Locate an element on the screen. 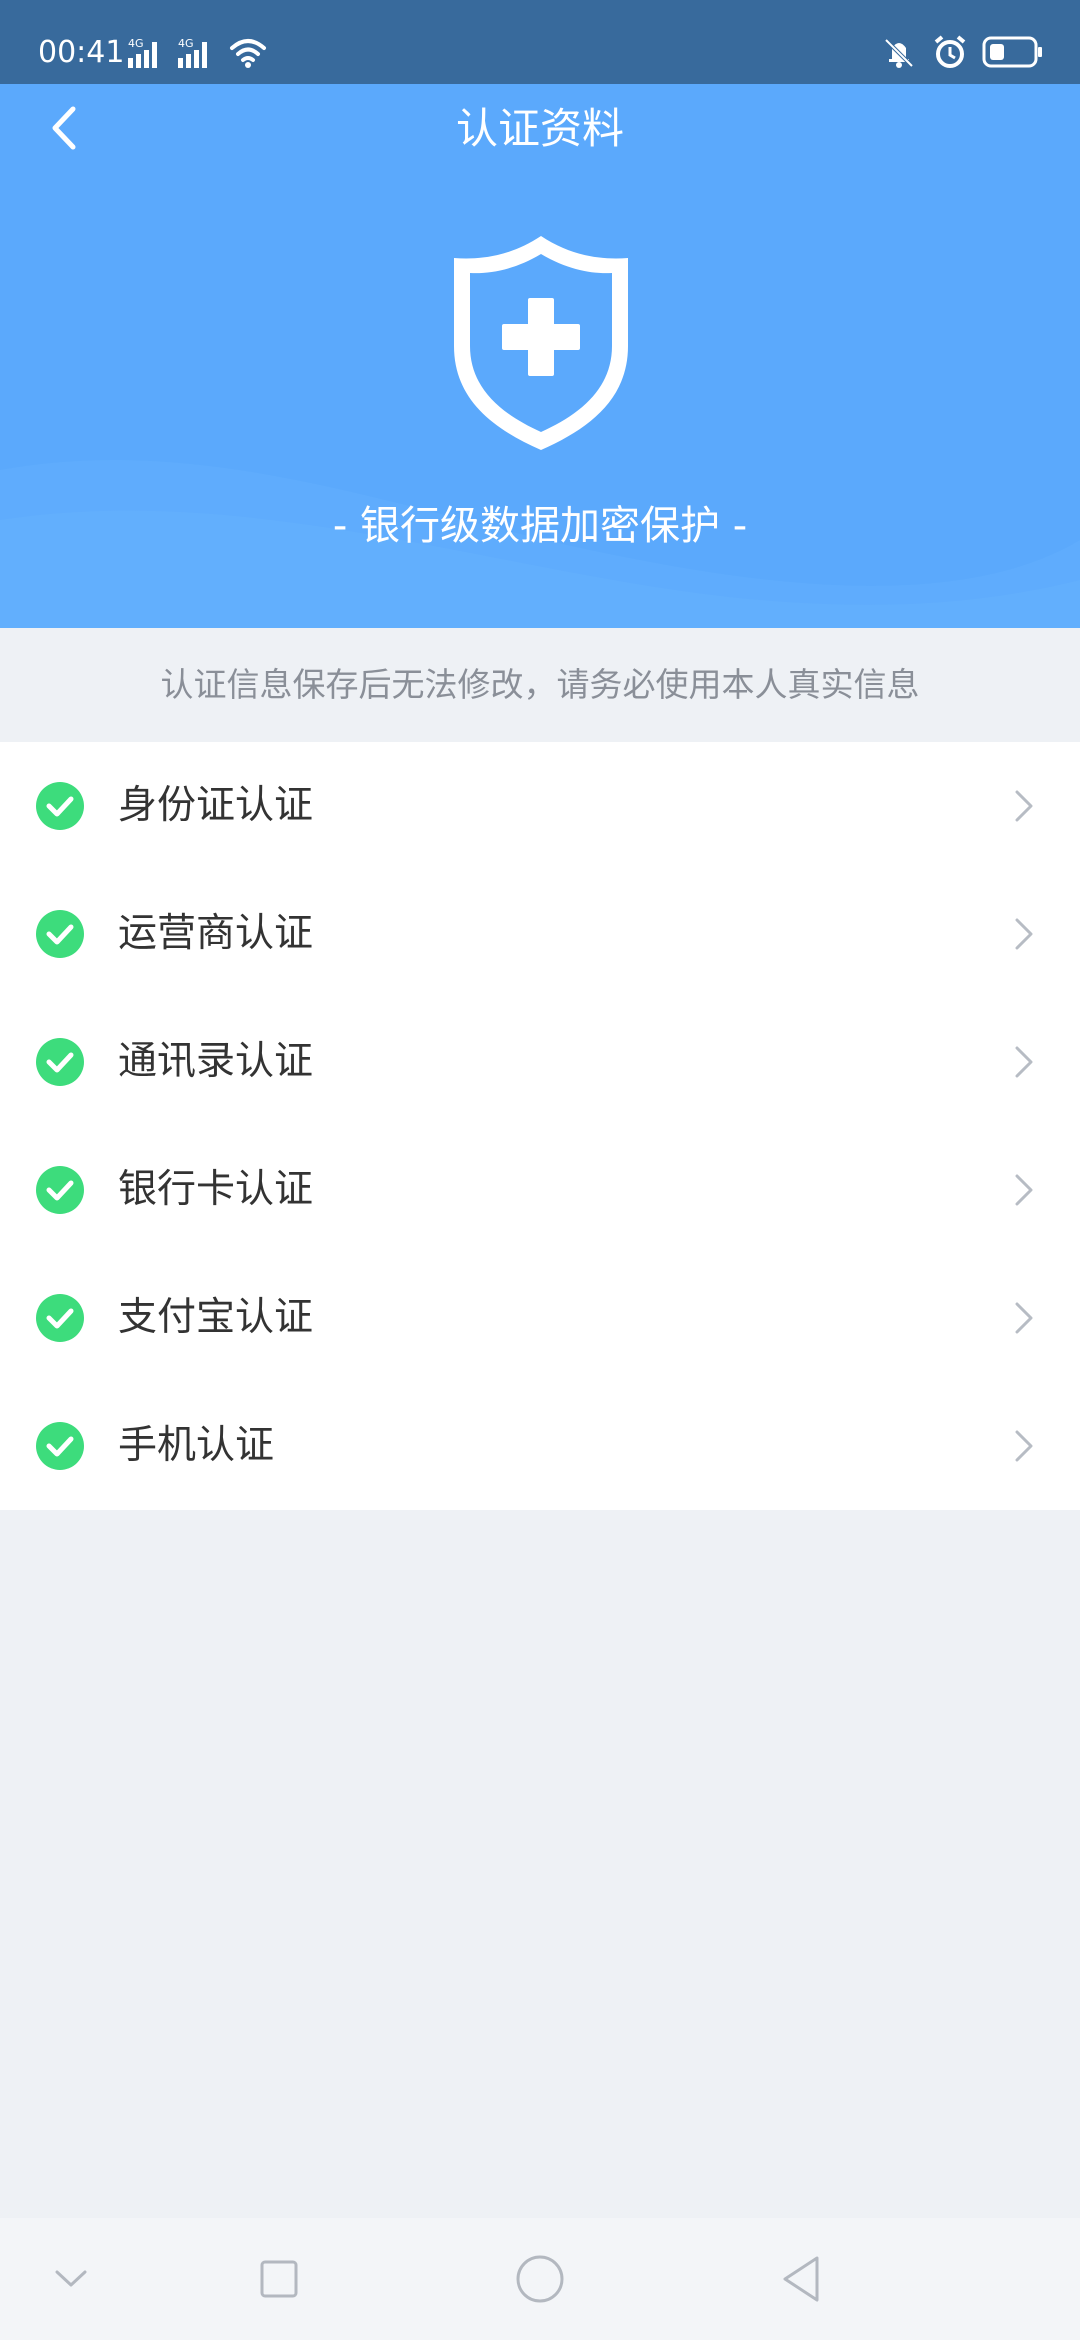 This screenshot has width=1080, height=2340. status-bar: 00:41 4G 4G is located at coordinates (540, 42).